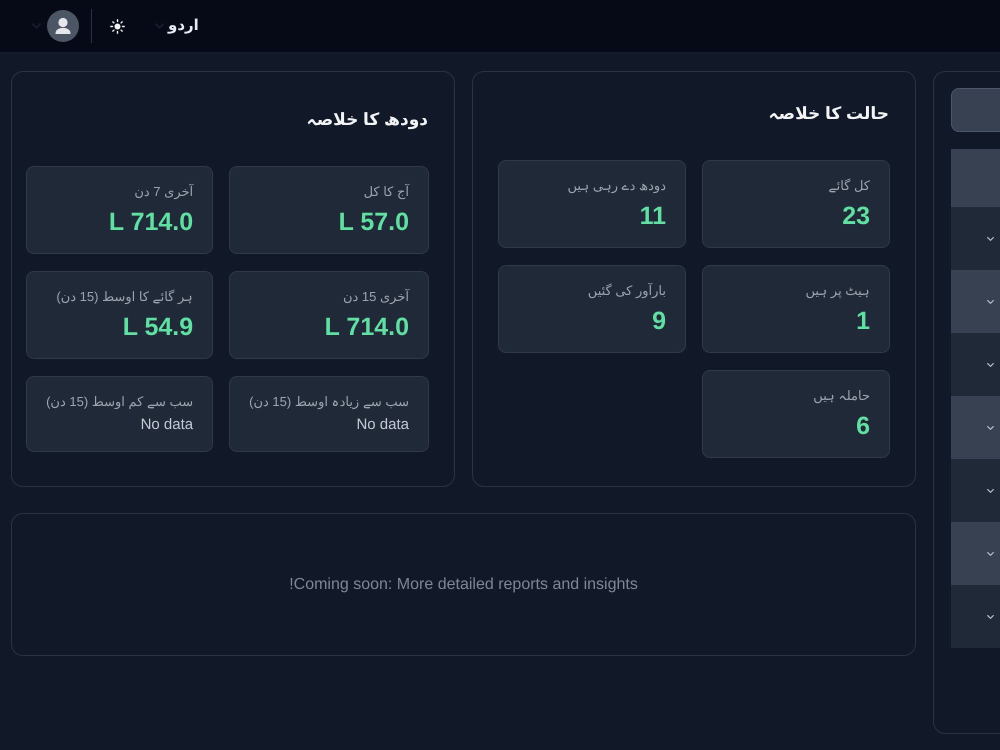 The image size is (1000, 750). What do you see at coordinates (163, 192) in the screenshot?
I see `stat-label: آخری 7 دن` at bounding box center [163, 192].